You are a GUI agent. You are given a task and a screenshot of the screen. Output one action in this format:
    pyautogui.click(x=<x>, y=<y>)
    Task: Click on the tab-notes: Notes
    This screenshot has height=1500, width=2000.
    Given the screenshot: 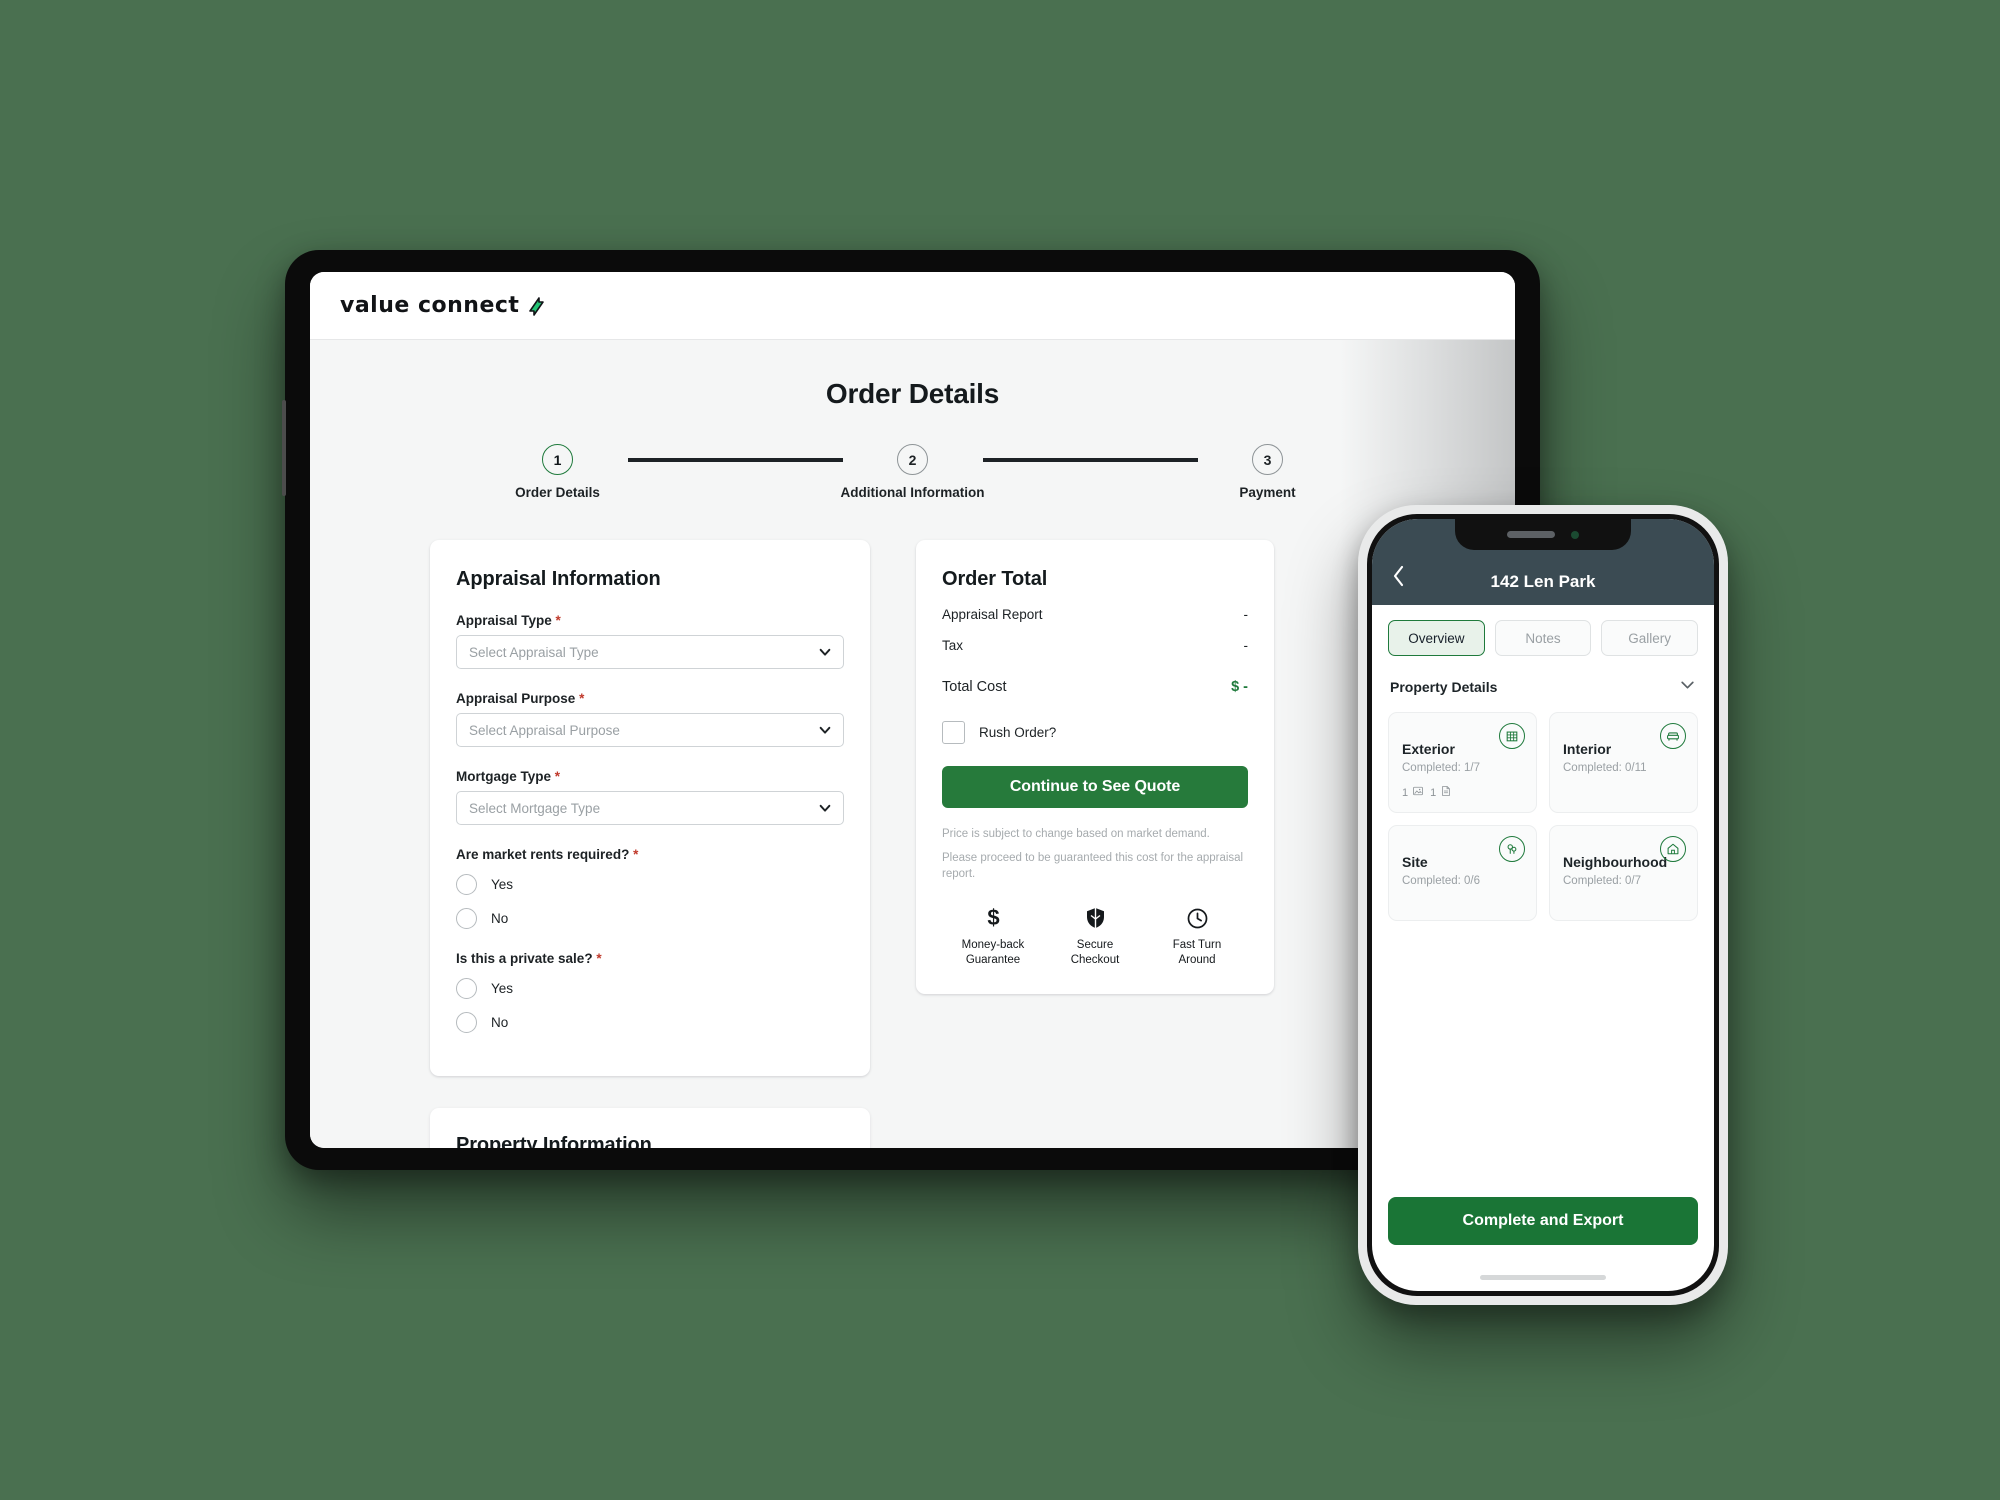 What is the action you would take?
    pyautogui.click(x=1543, y=638)
    